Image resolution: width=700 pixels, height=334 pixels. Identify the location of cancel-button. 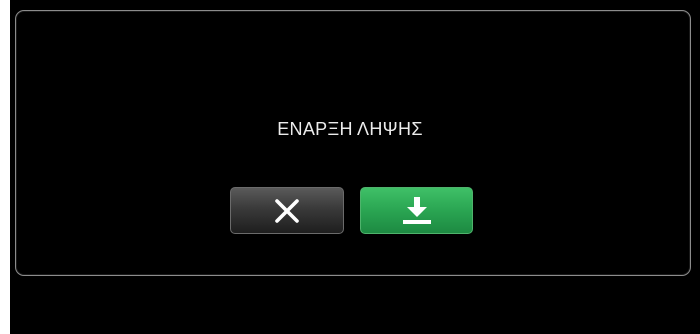
(287, 210).